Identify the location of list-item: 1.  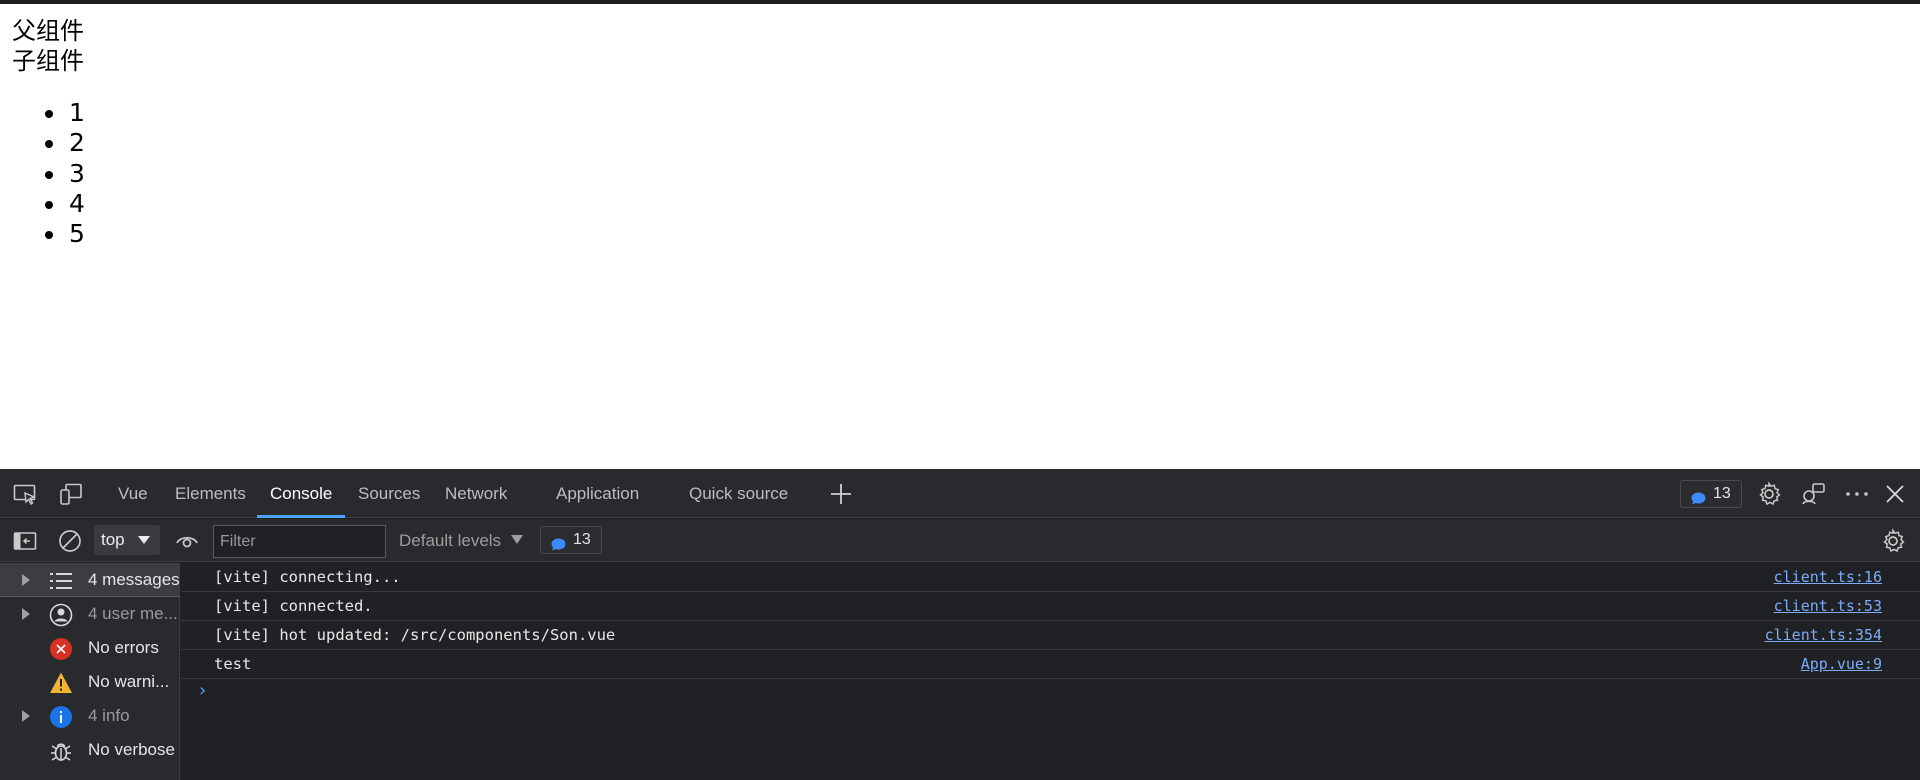
(65, 112).